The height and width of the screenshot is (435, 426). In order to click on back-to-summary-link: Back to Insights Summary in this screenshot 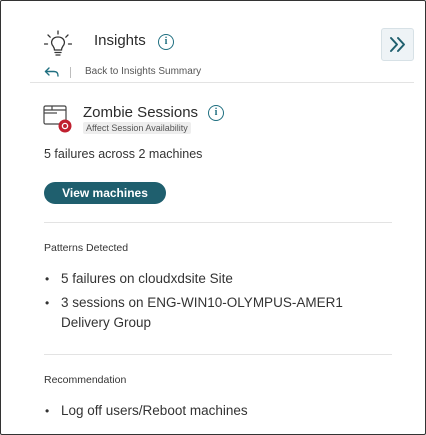, I will do `click(143, 71)`.